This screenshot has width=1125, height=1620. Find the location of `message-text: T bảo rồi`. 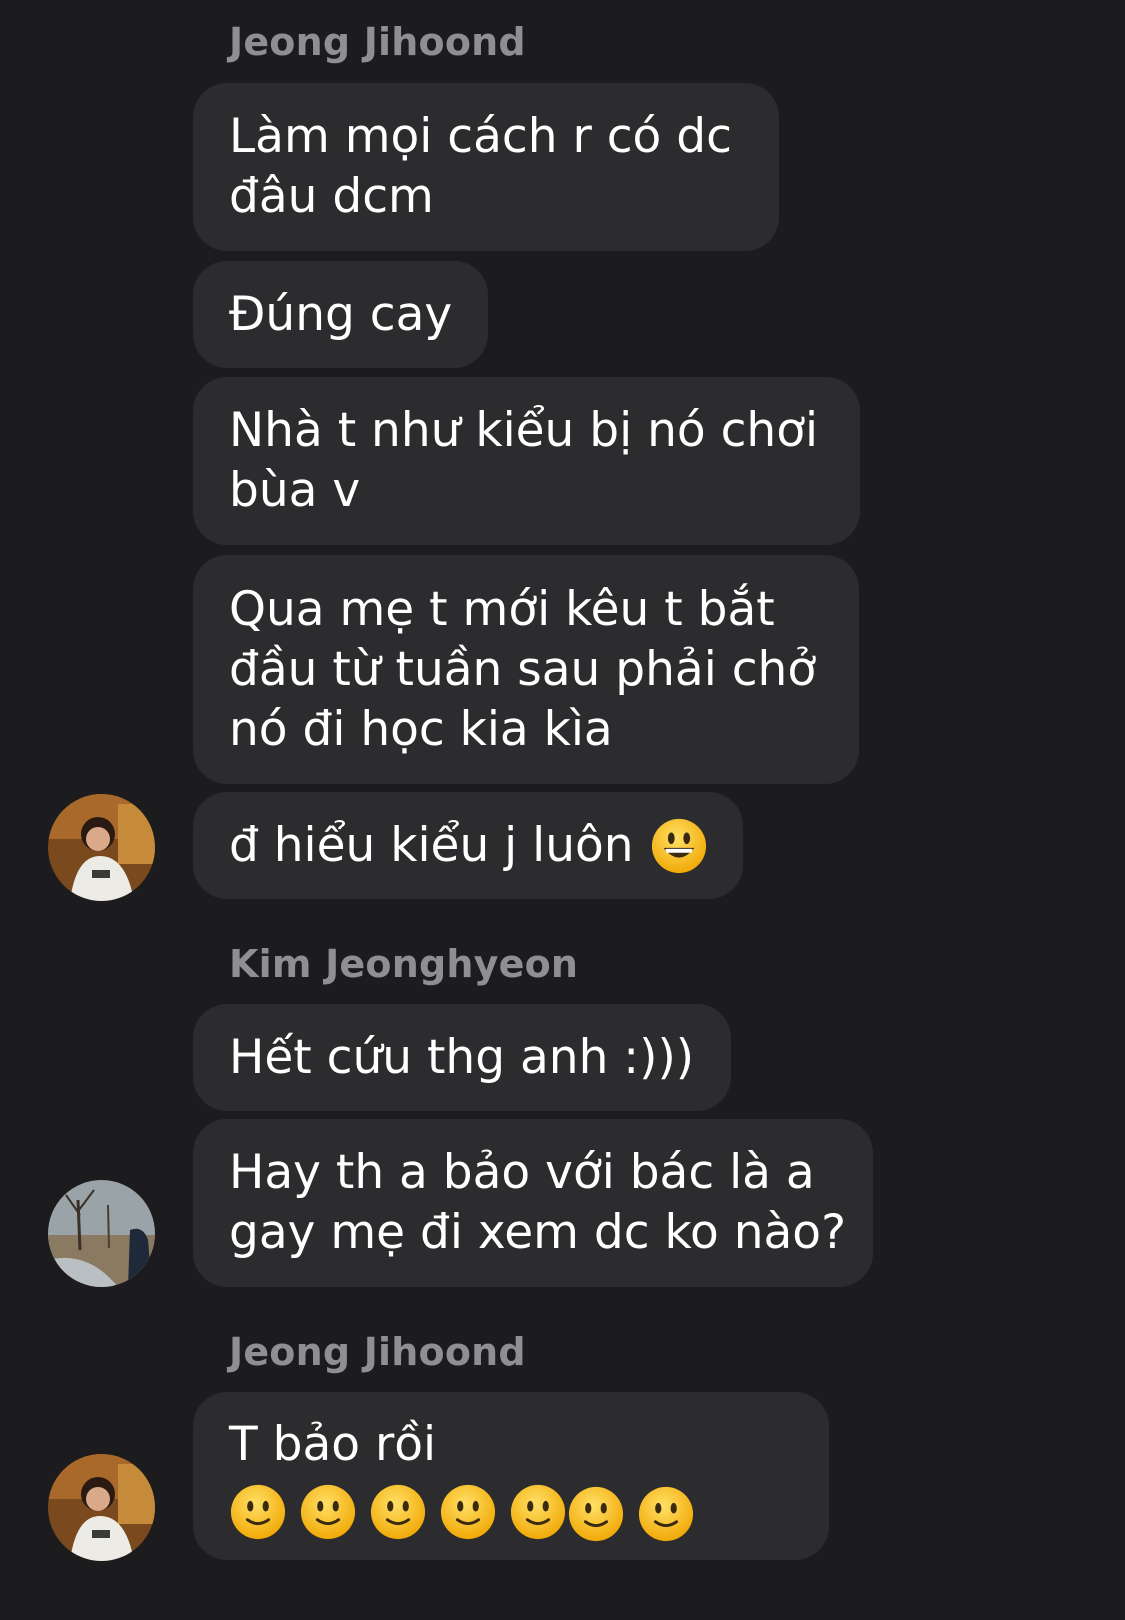

message-text: T bảo rồi is located at coordinates (333, 1444).